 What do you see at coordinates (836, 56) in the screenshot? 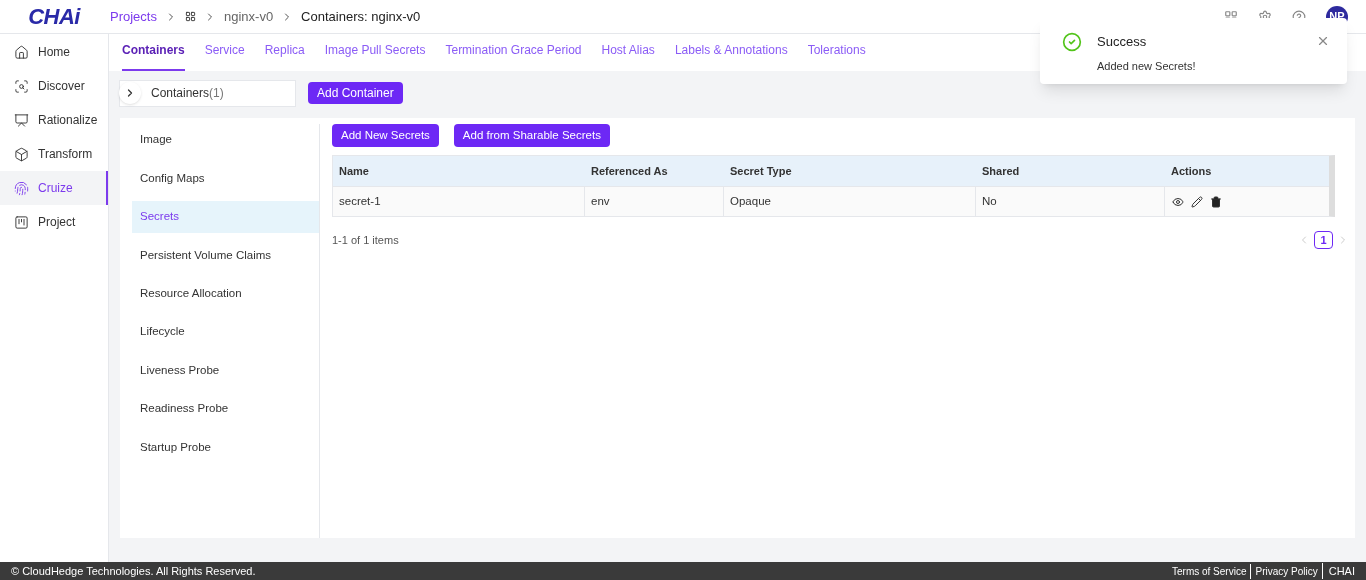
I see `tab: Tolerations` at bounding box center [836, 56].